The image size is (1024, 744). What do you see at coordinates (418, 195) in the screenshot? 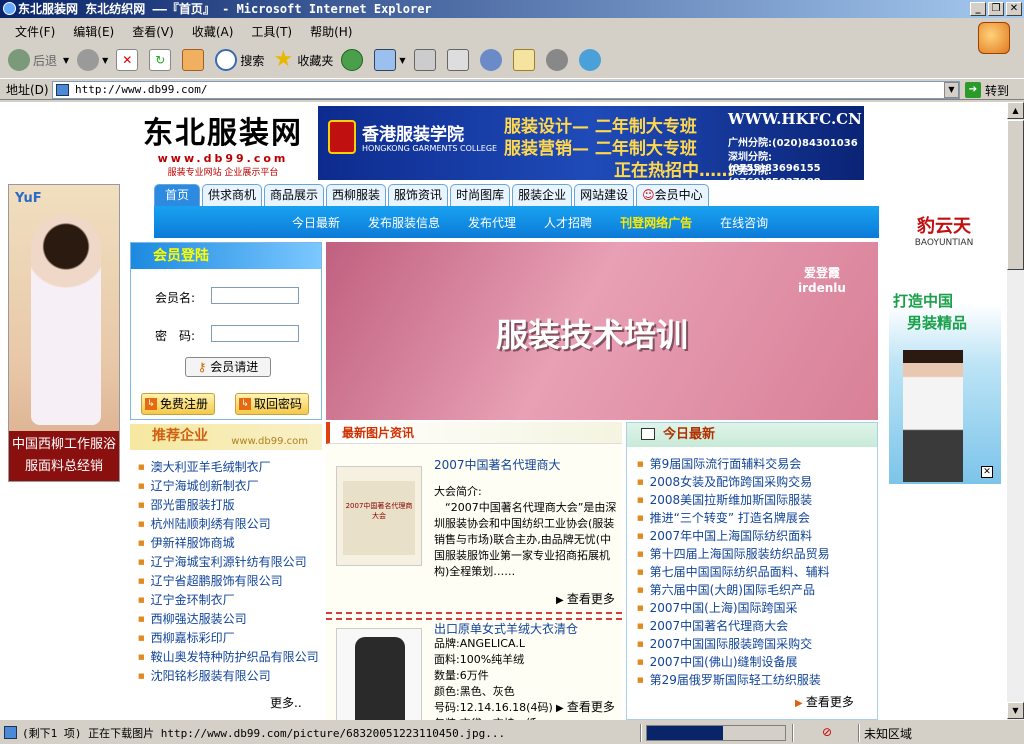
I see `nav-news: 服饰资讯` at bounding box center [418, 195].